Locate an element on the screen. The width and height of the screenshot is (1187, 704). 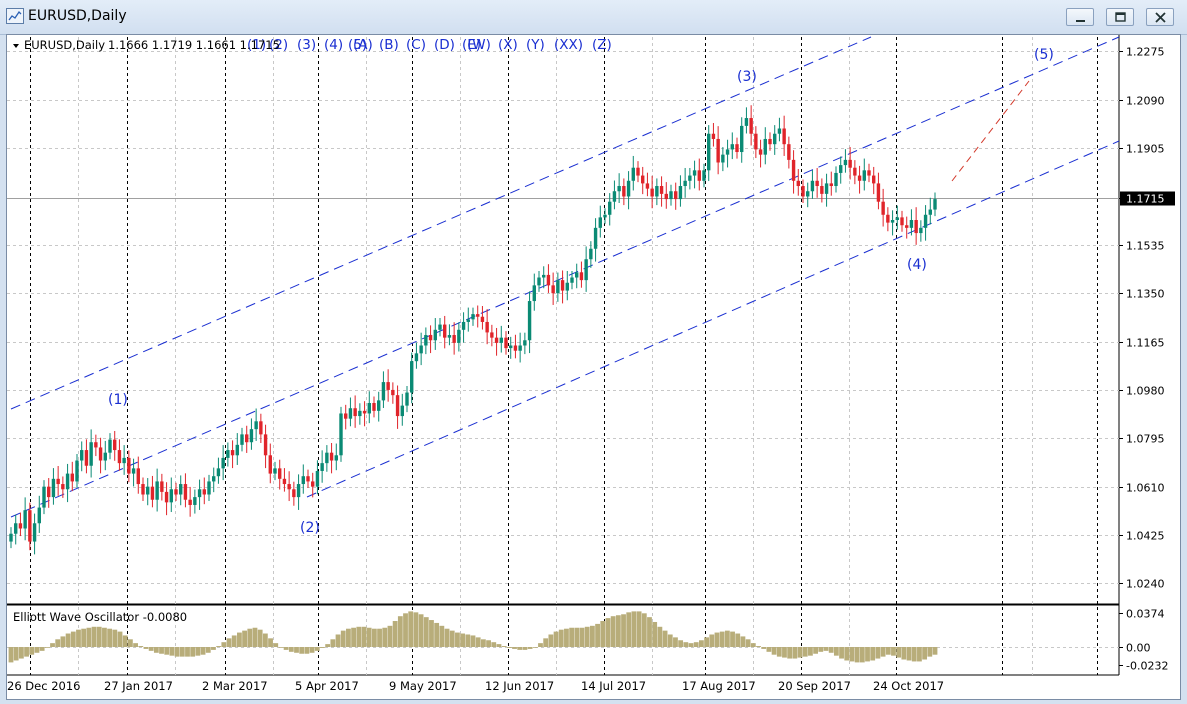
close-button is located at coordinates (1160, 17).